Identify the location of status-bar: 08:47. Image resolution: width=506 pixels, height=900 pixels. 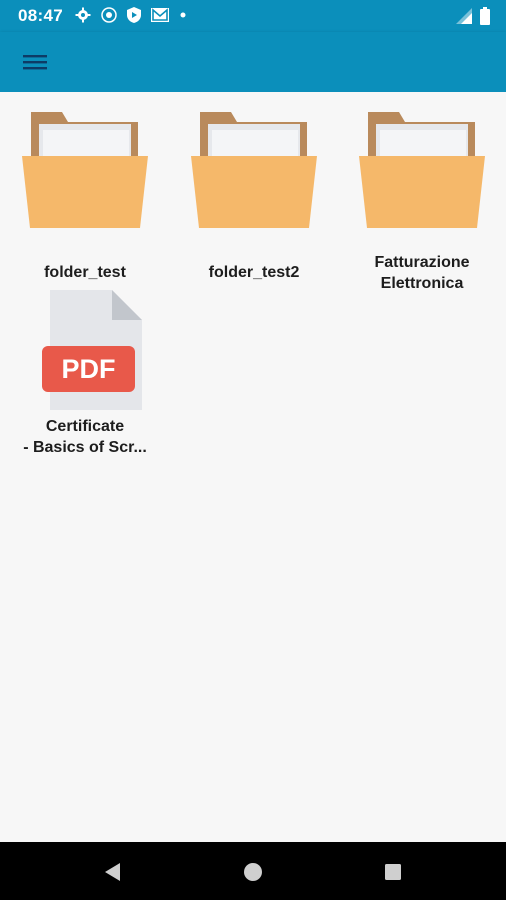
(253, 16).